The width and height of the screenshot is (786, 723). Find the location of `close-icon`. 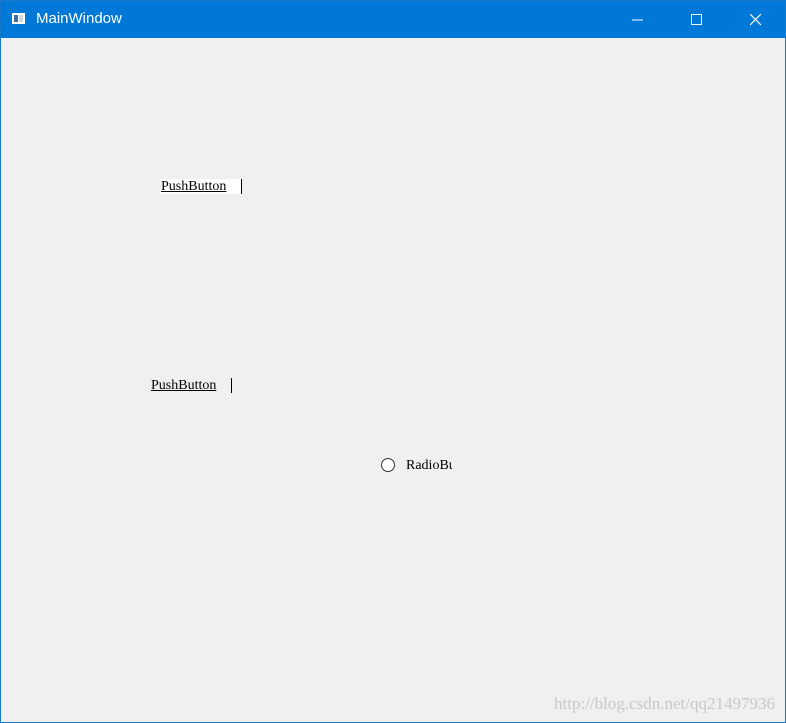

close-icon is located at coordinates (756, 20).